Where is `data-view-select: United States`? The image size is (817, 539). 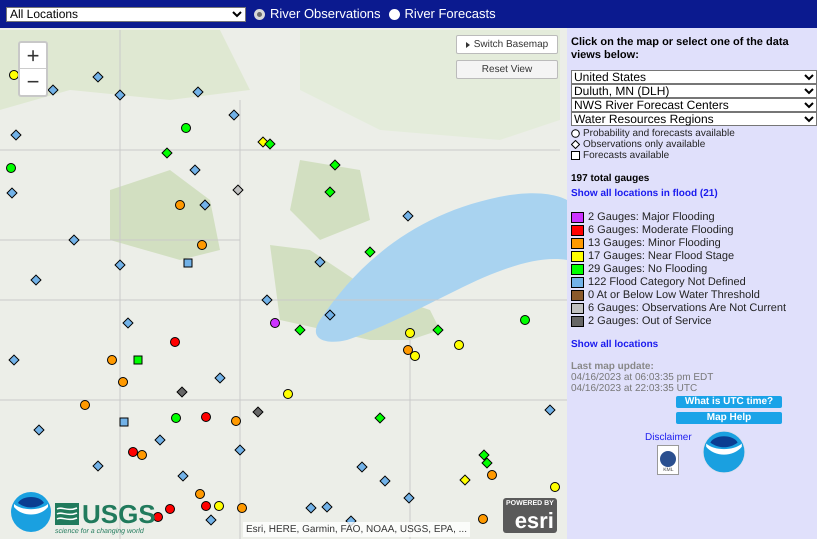
data-view-select: United States is located at coordinates (694, 77).